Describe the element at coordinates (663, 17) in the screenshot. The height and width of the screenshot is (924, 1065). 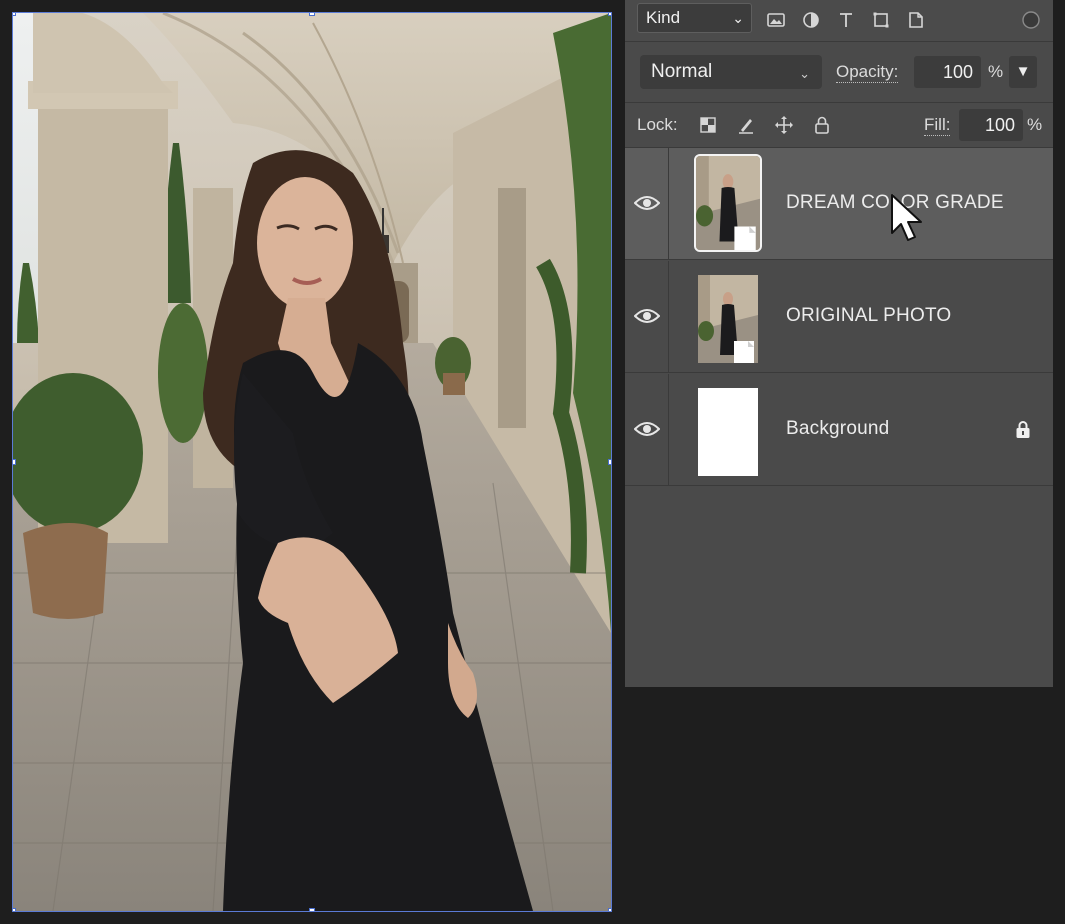
I see `filter-kind-label: Kind` at that location.